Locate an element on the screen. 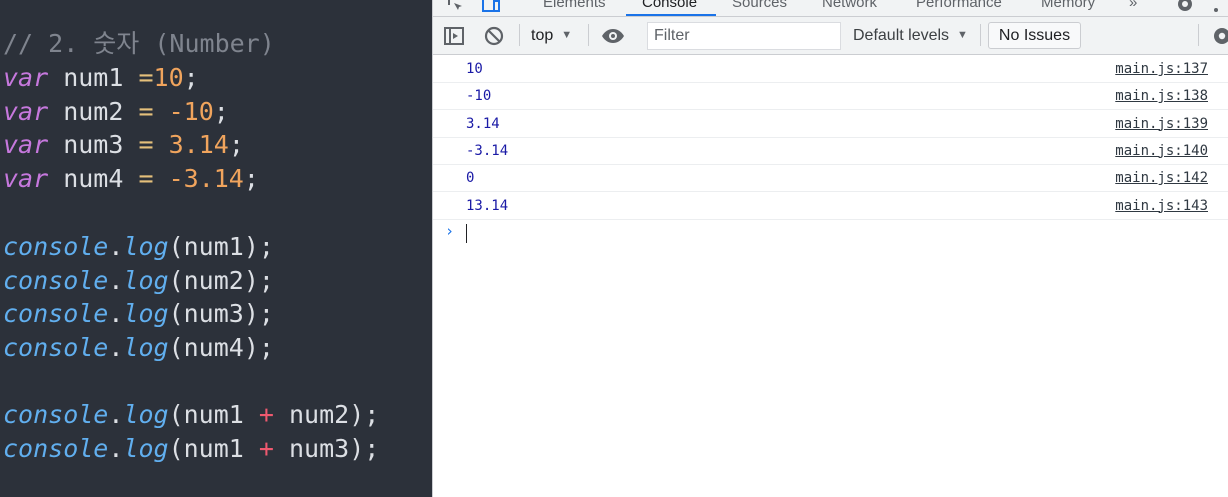 The height and width of the screenshot is (497, 1228). device-toolbar-icon is located at coordinates (491, 8).